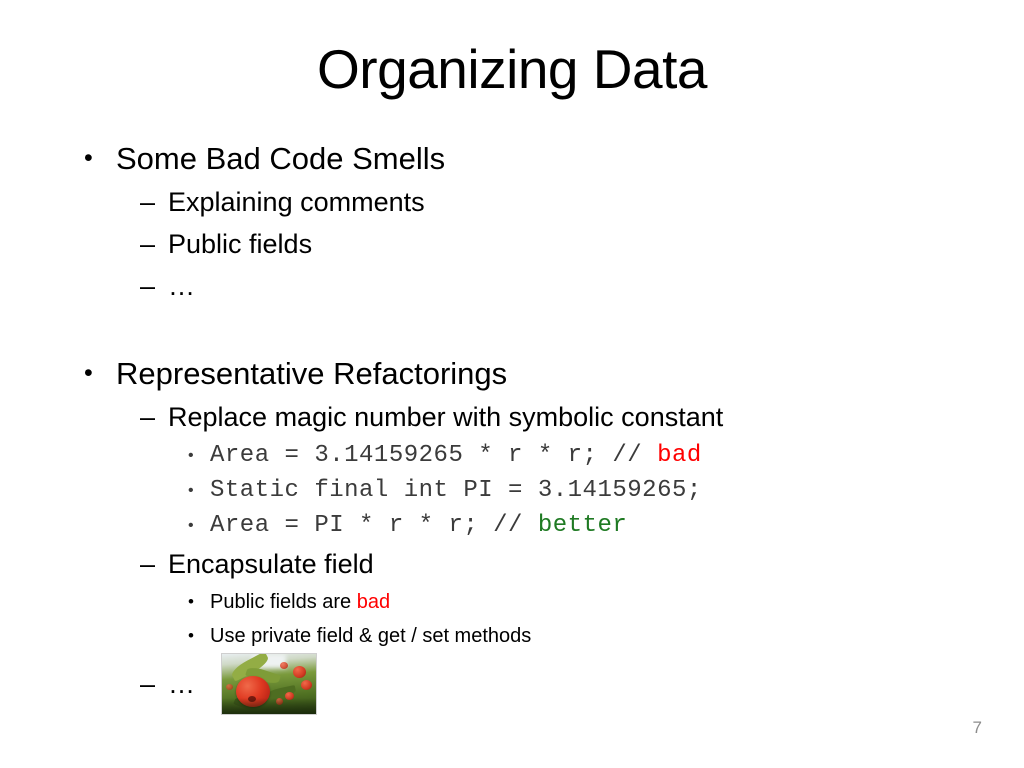 The image size is (1024, 768). Describe the element at coordinates (524, 373) in the screenshot. I see `bullet-level1-representative-refactorings: • Representative Refactorings` at that location.